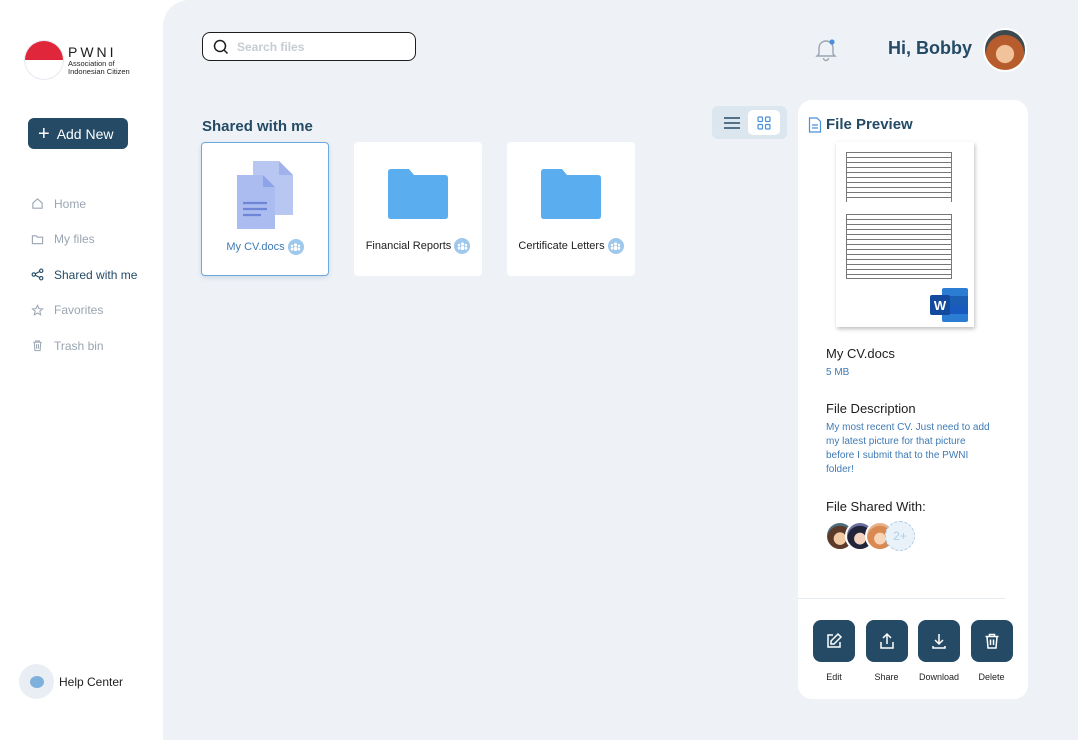 The width and height of the screenshot is (1078, 740). Describe the element at coordinates (940, 305) in the screenshot. I see `svg-text: W` at that location.